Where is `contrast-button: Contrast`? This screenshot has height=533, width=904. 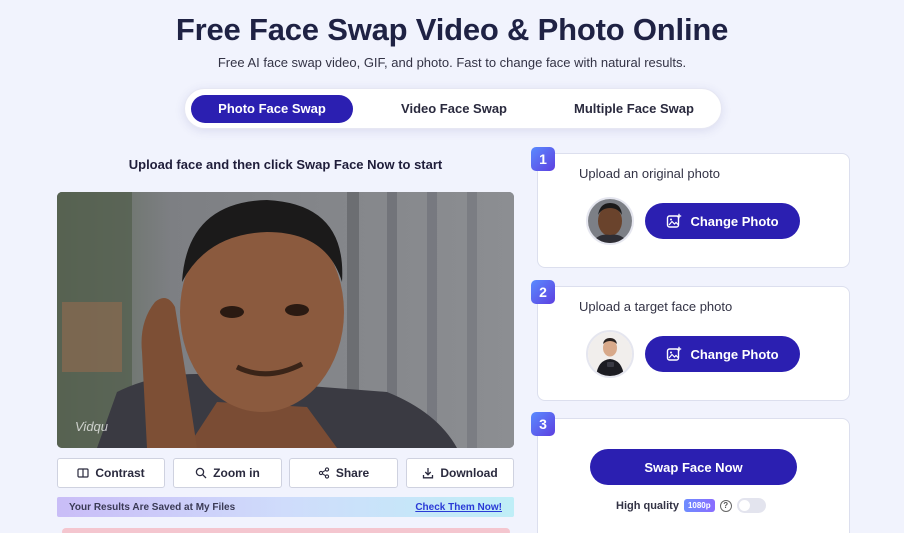 contrast-button: Contrast is located at coordinates (111, 473).